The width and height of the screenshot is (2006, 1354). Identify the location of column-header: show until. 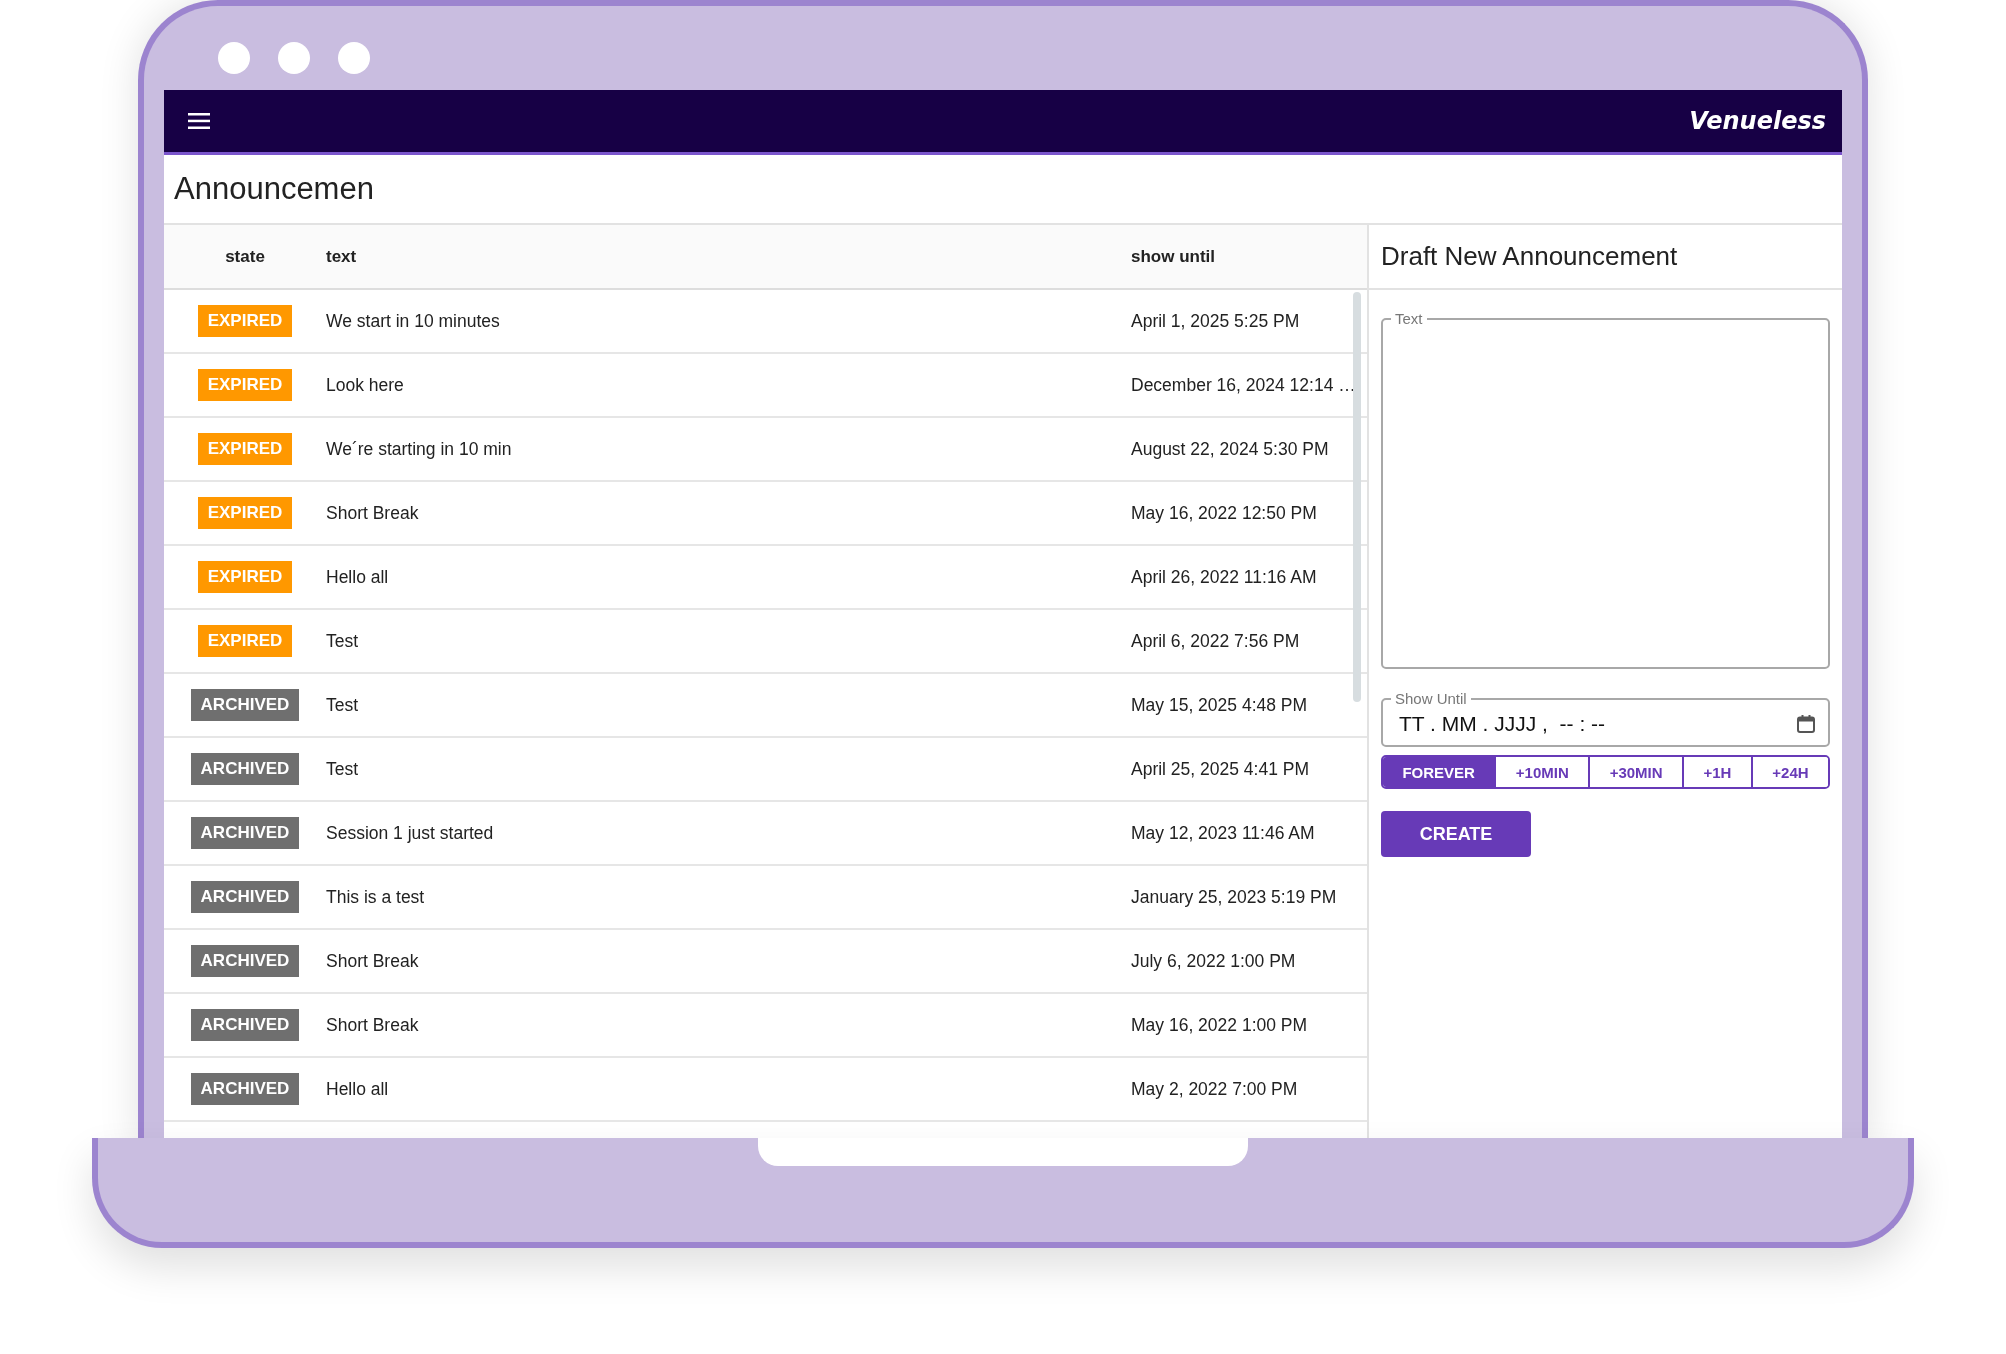
(1174, 256).